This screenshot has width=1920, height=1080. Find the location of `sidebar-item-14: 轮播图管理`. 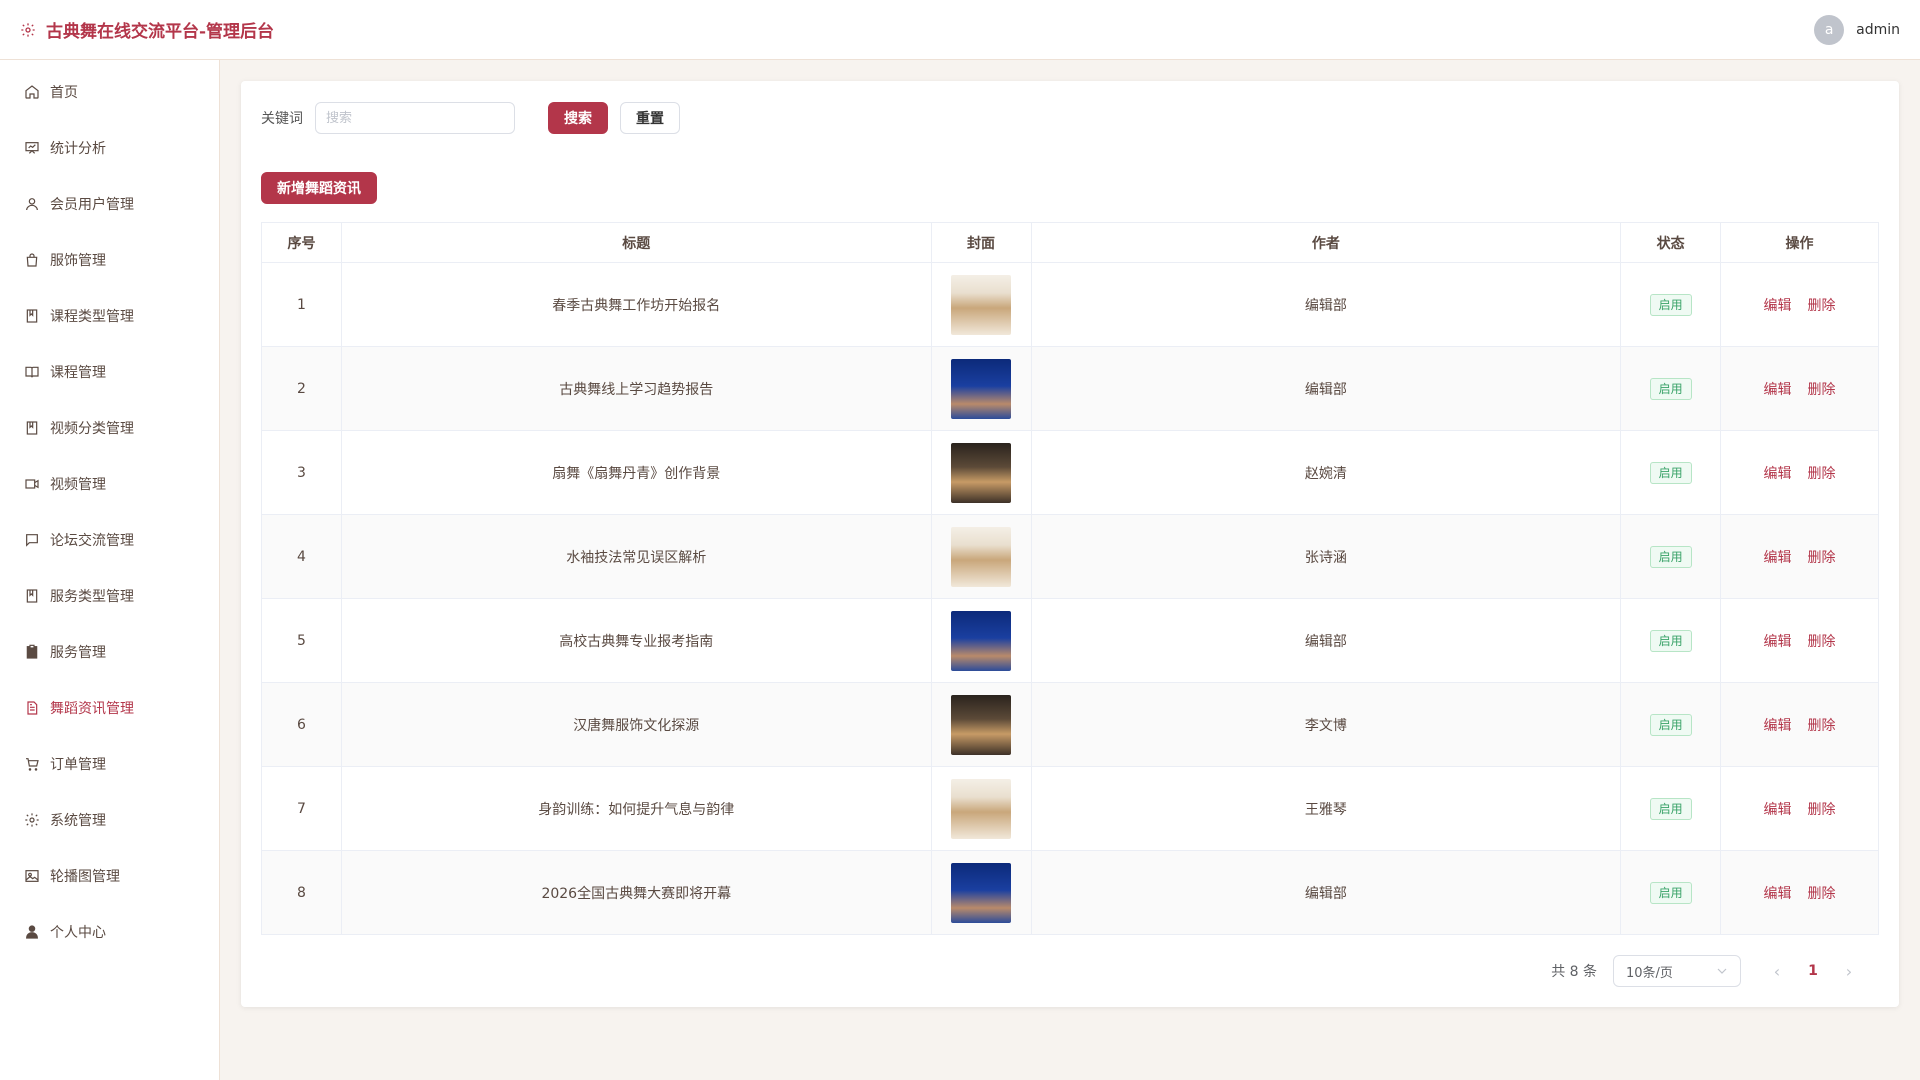

sidebar-item-14: 轮播图管理 is located at coordinates (109, 876).